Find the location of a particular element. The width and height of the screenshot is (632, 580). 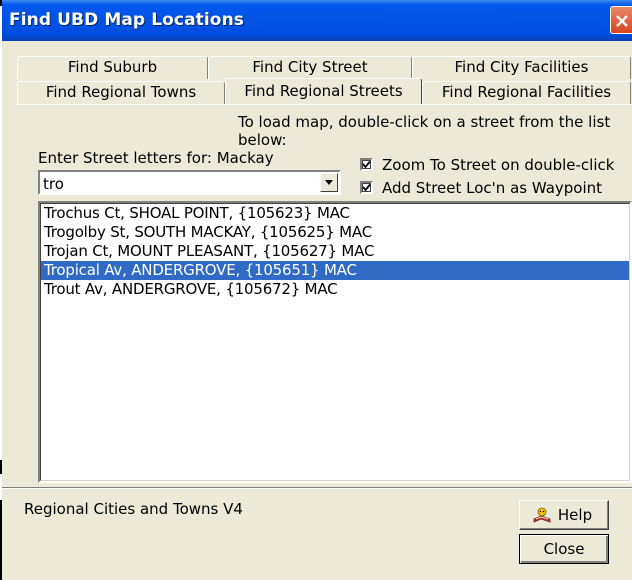

combo-dropdown-button is located at coordinates (329, 182).